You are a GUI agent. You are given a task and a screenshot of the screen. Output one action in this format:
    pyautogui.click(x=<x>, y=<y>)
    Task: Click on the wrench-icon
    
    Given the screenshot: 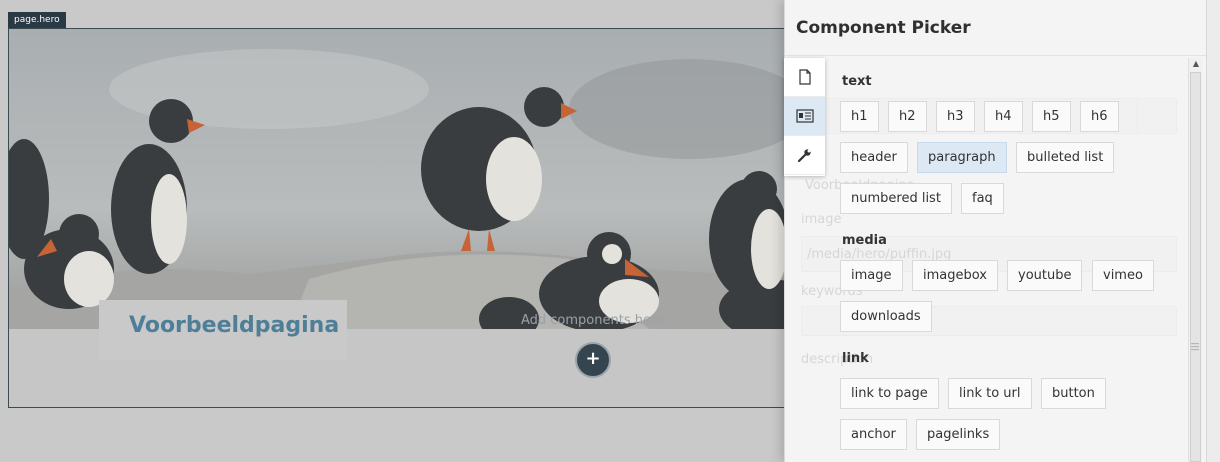 What is the action you would take?
    pyautogui.click(x=804, y=156)
    